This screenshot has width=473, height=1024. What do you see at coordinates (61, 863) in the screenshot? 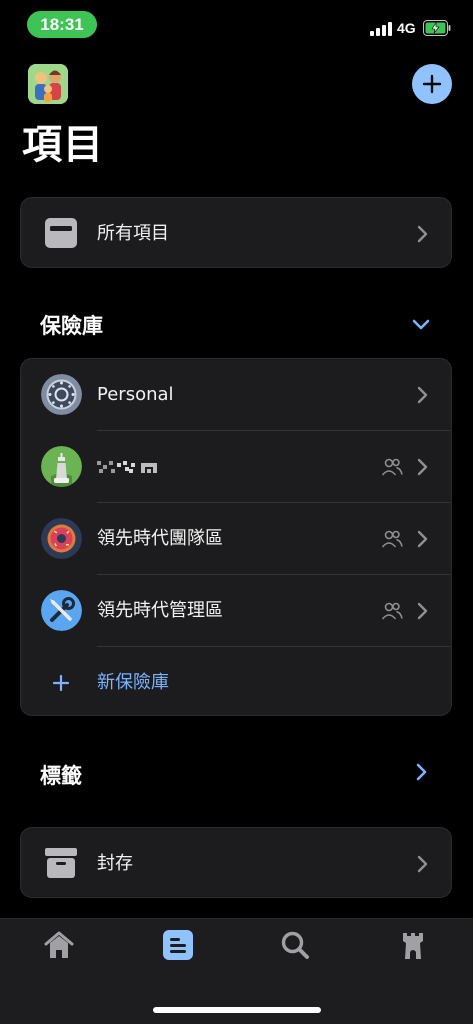
I see `archive-box-icon` at bounding box center [61, 863].